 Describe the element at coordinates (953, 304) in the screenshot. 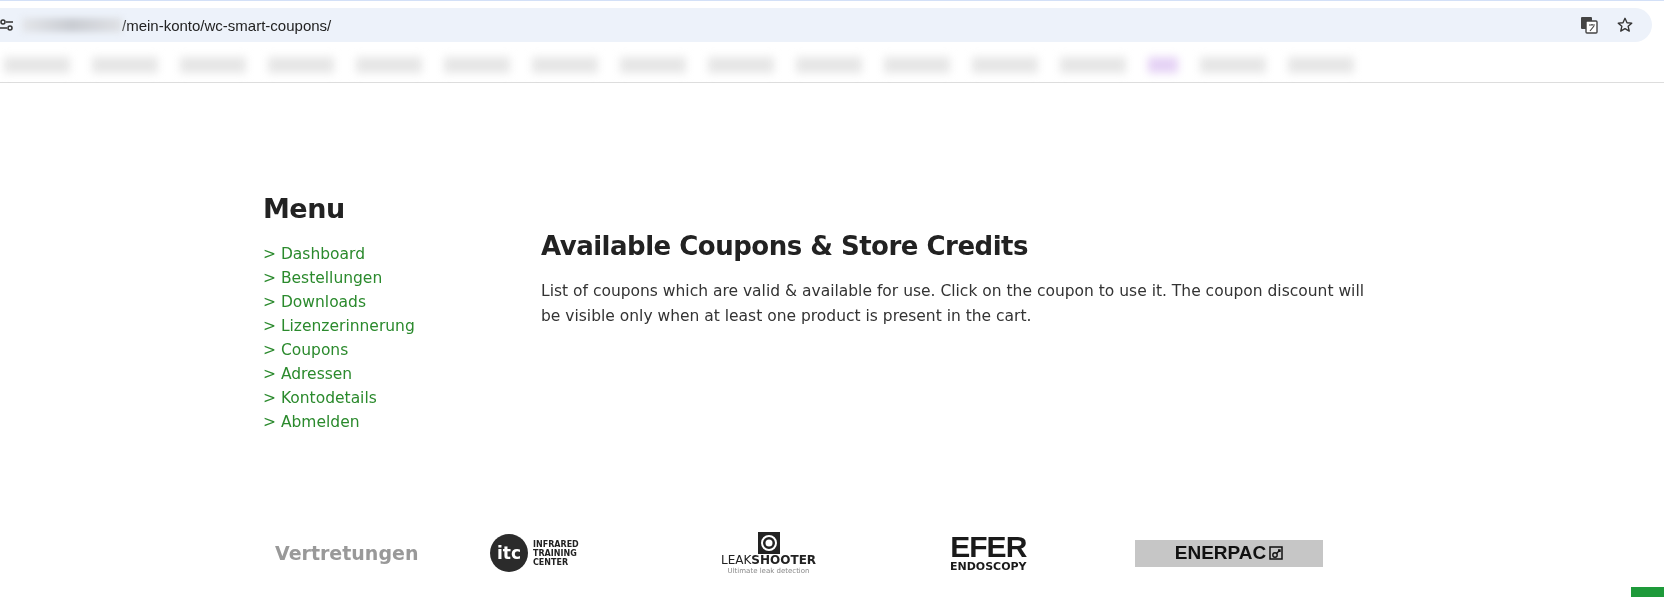

I see `description-text: List of coupons which are valid & available for use. Click on the coupon to use it. The coupon discount will be visible only when at least one product is present in the cart.` at that location.